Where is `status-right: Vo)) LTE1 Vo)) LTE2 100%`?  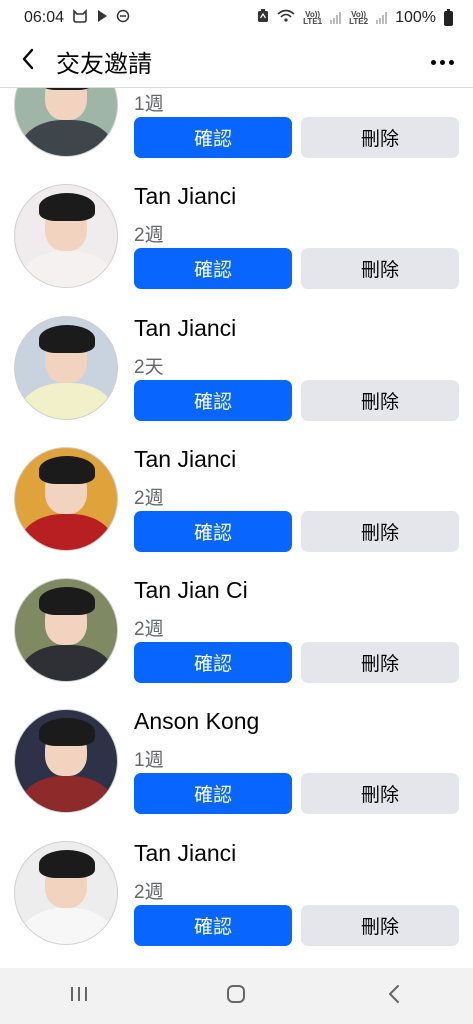
status-right: Vo)) LTE1 Vo)) LTE2 100% is located at coordinates (355, 18).